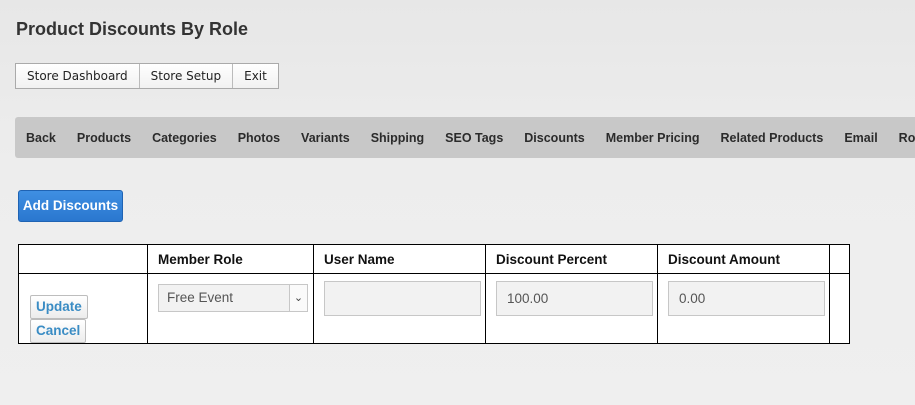 The image size is (915, 405). What do you see at coordinates (474, 138) in the screenshot?
I see `nav-seo-tags: SEO Tags` at bounding box center [474, 138].